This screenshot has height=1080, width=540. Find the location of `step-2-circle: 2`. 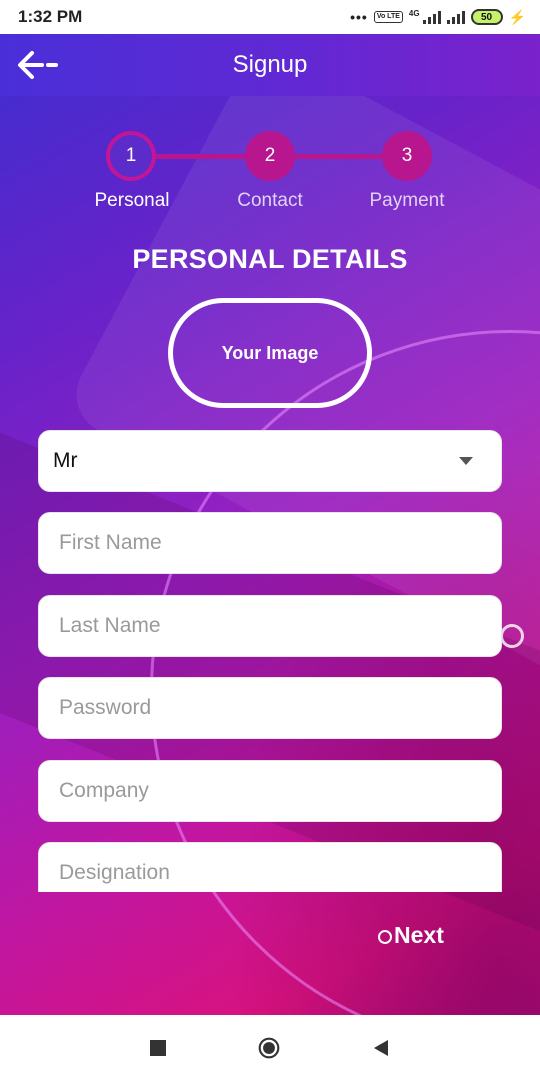

step-2-circle: 2 is located at coordinates (270, 156).